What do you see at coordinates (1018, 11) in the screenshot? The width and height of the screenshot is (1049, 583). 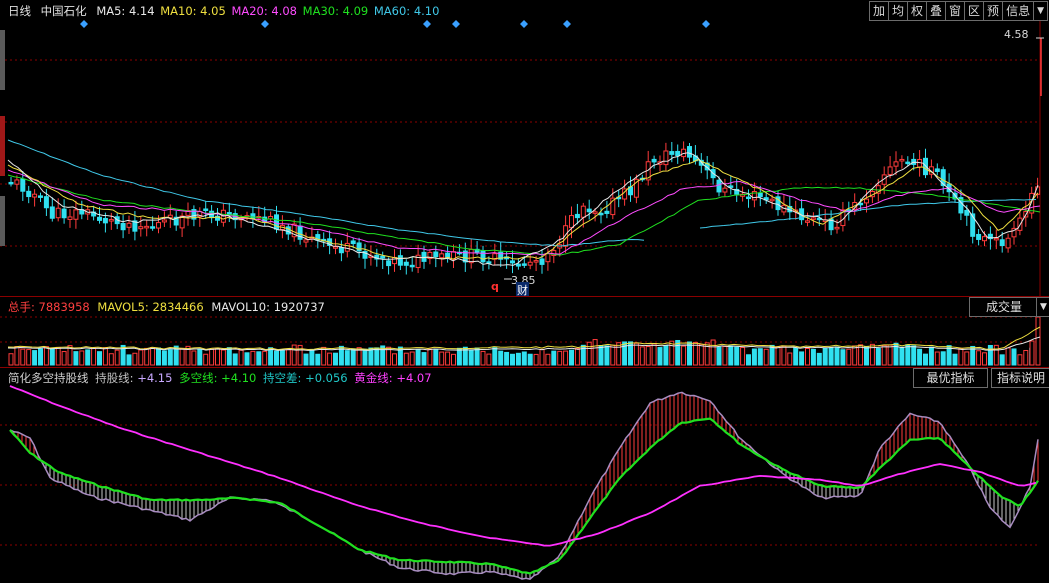 I see `info-button: 信息` at bounding box center [1018, 11].